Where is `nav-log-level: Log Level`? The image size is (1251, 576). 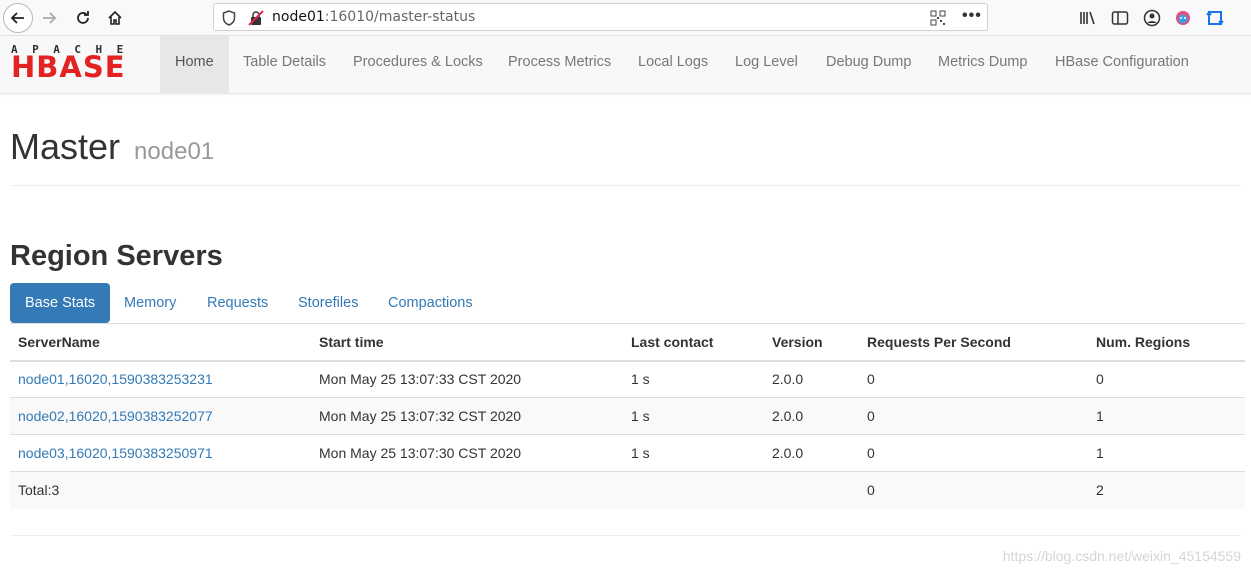 nav-log-level: Log Level is located at coordinates (766, 65).